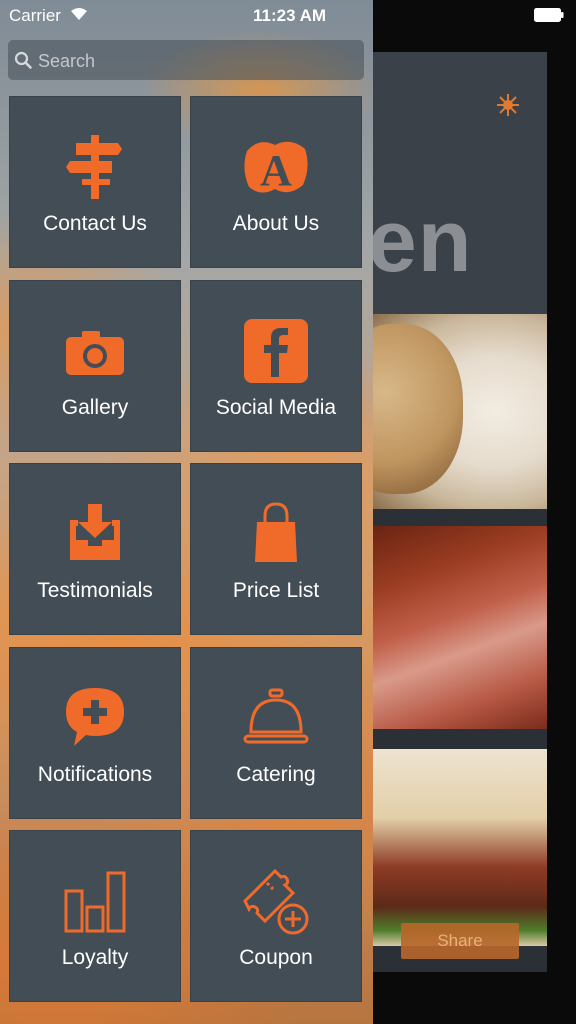 The height and width of the screenshot is (1024, 576). Describe the element at coordinates (94, 167) in the screenshot. I see `signpost-icon` at that location.